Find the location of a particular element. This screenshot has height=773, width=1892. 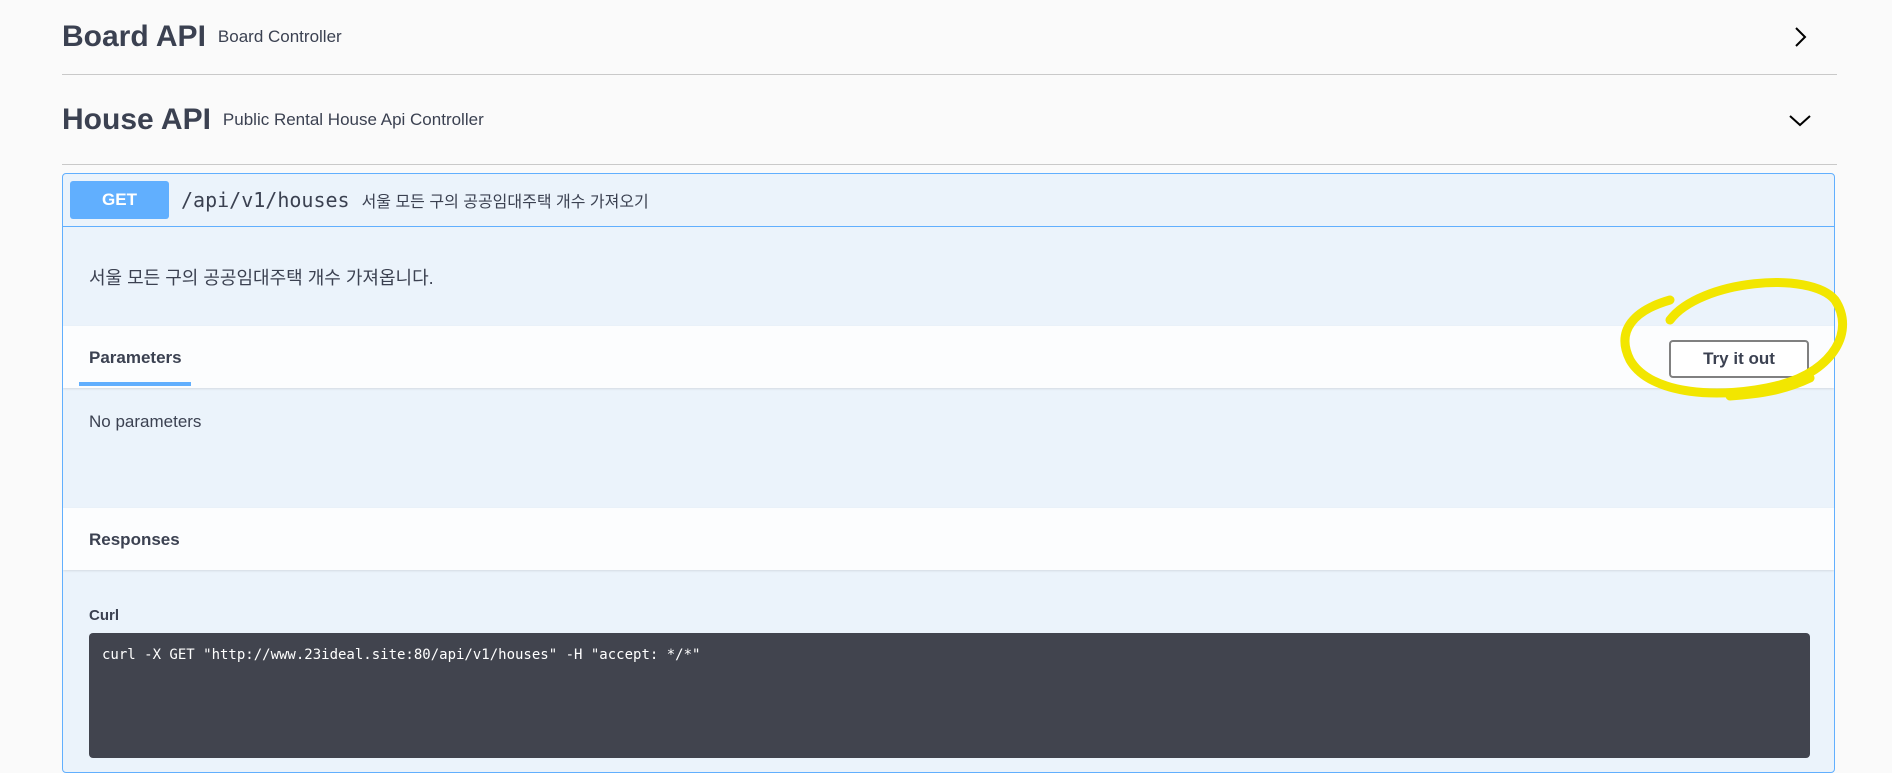

tag-title: House API is located at coordinates (136, 119).